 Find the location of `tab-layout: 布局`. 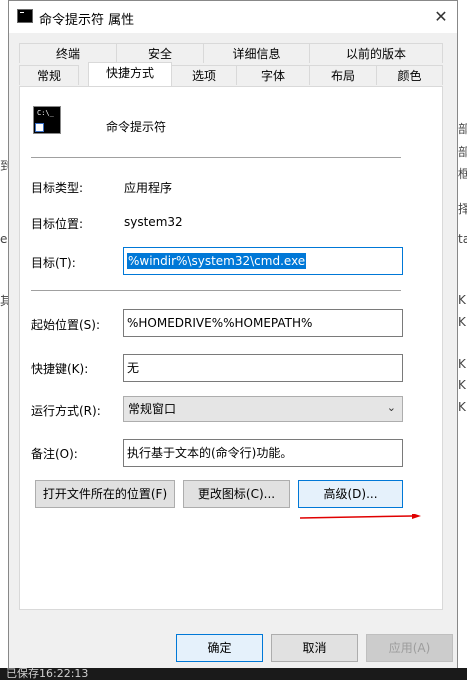

tab-layout: 布局 is located at coordinates (343, 75).